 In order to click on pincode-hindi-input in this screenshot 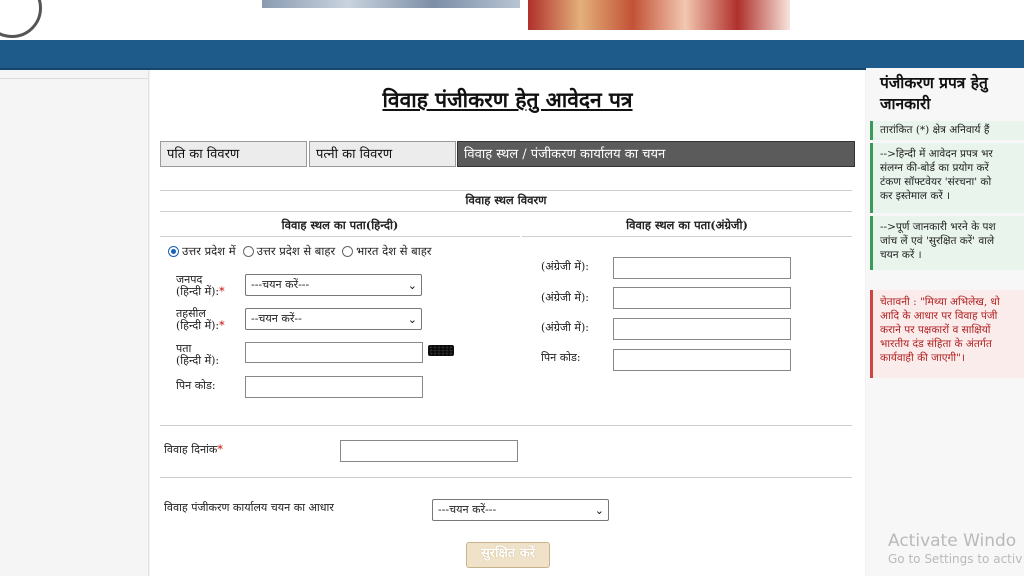, I will do `click(334, 387)`.